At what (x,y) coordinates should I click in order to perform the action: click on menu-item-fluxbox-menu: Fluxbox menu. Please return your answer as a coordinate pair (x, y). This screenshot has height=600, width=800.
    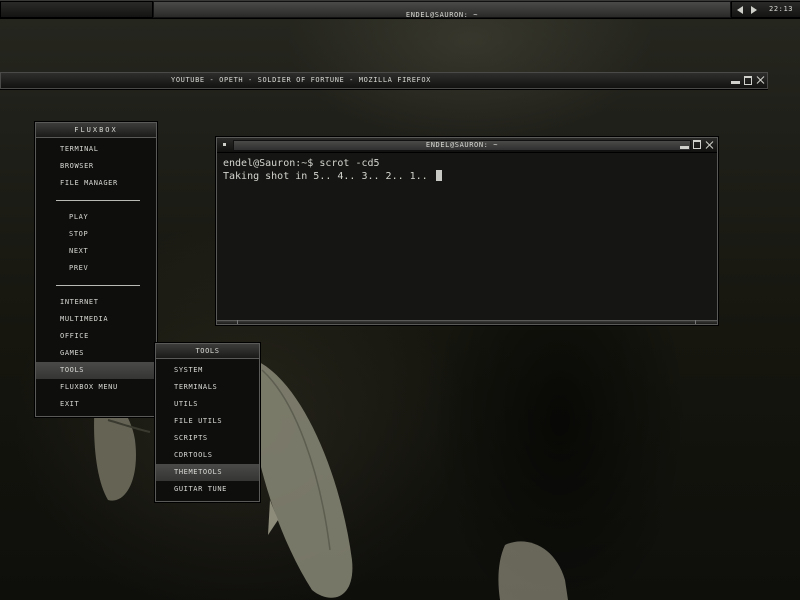
    Looking at the image, I should click on (96, 387).